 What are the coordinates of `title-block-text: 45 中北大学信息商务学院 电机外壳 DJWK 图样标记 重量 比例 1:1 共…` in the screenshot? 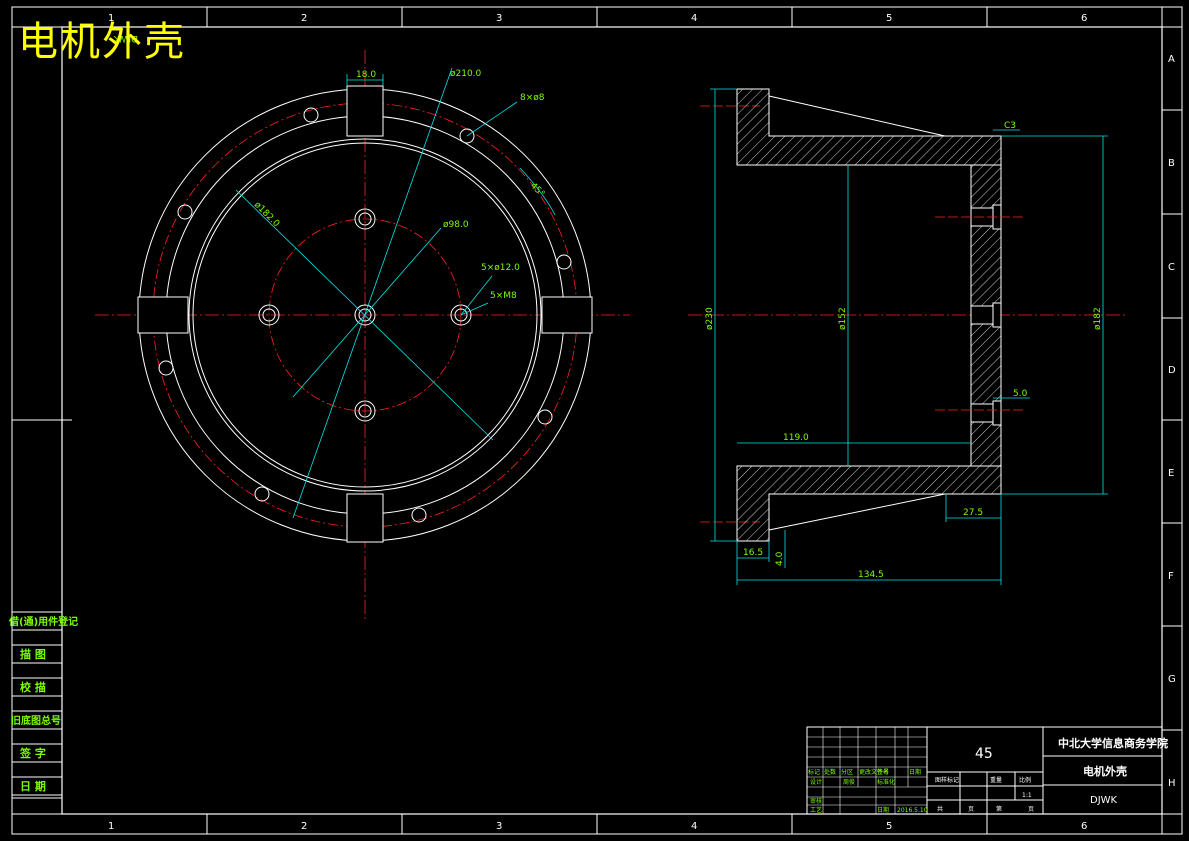 It's located at (988, 775).